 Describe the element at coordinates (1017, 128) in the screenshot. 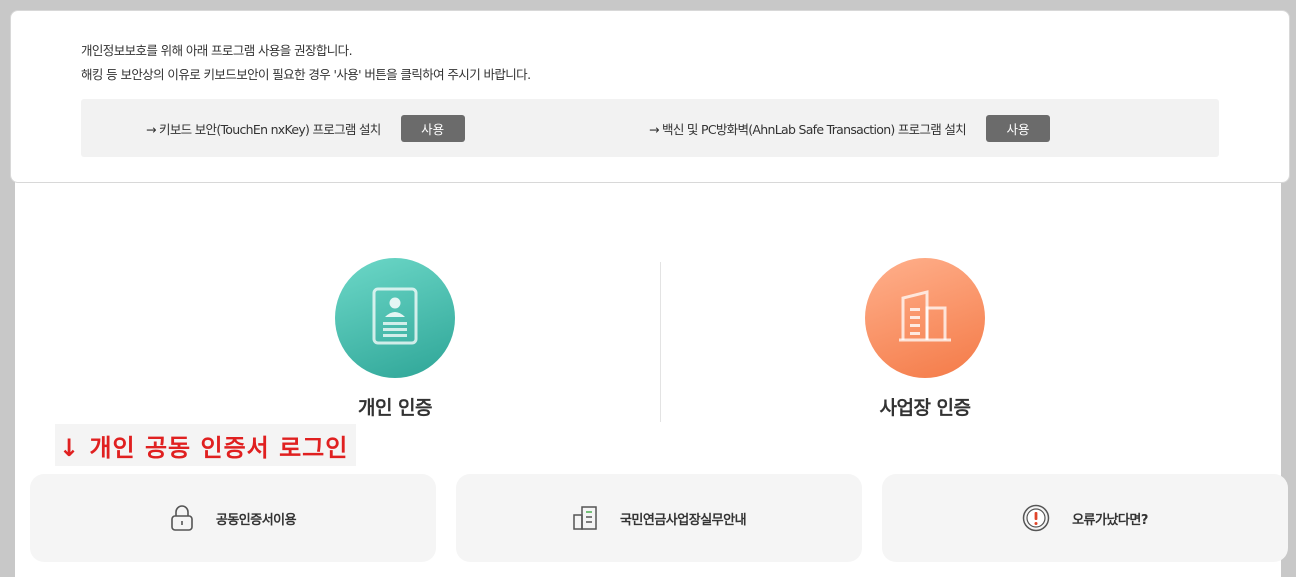

I see `antivirus-use-button: 사용` at that location.